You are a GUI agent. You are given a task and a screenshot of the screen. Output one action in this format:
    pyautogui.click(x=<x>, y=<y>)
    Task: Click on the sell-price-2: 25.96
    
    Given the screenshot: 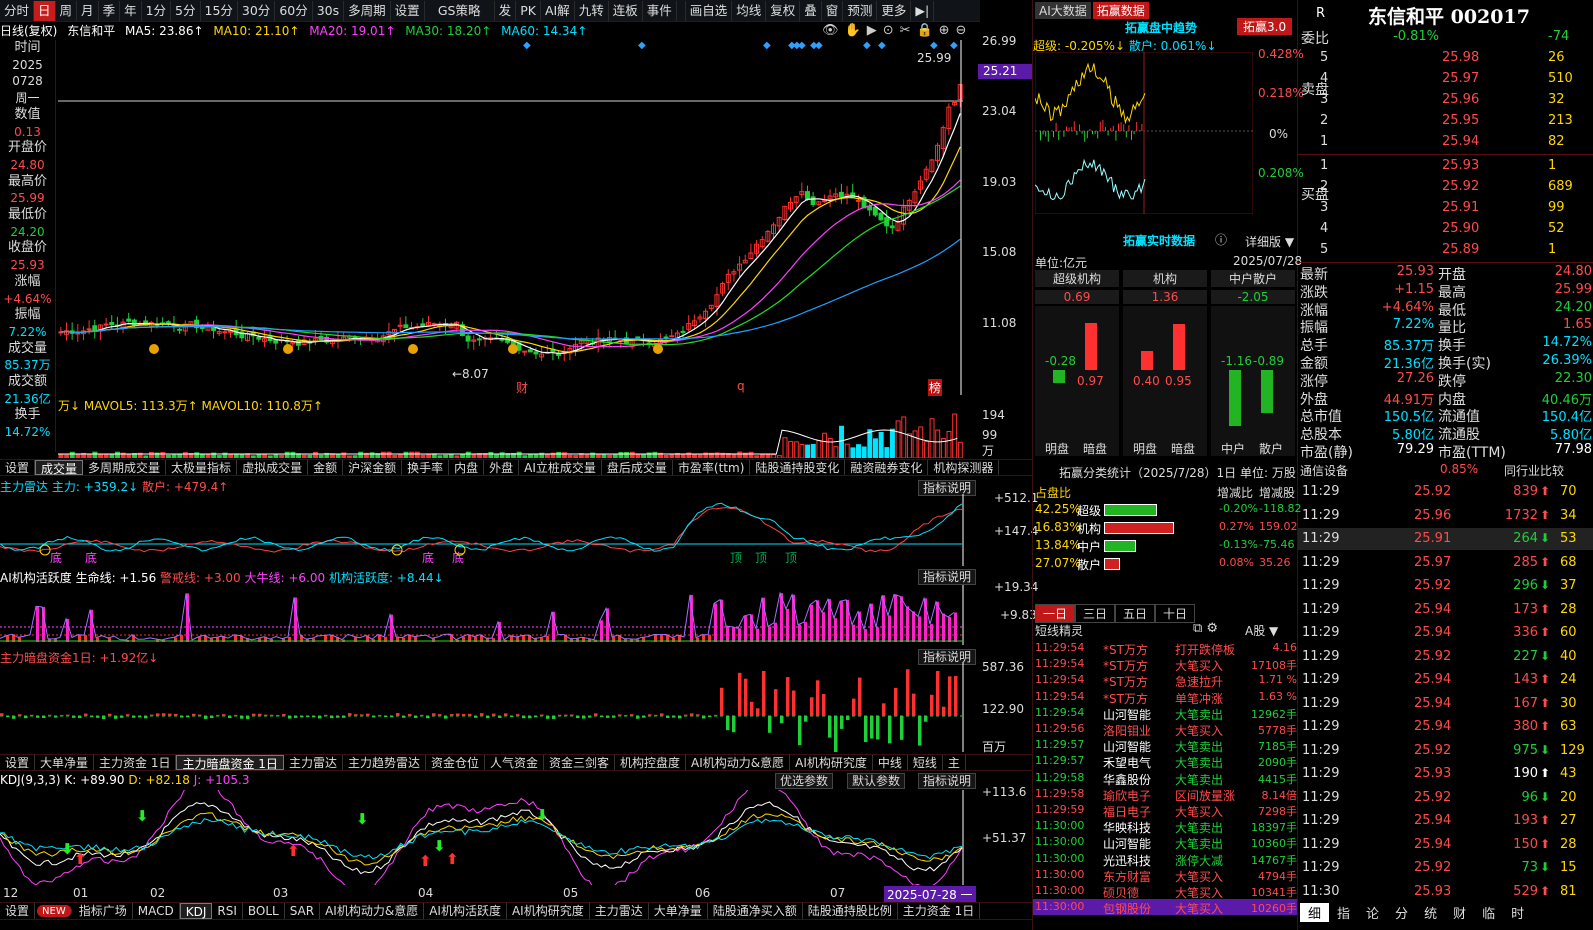 What is the action you would take?
    pyautogui.click(x=1460, y=99)
    